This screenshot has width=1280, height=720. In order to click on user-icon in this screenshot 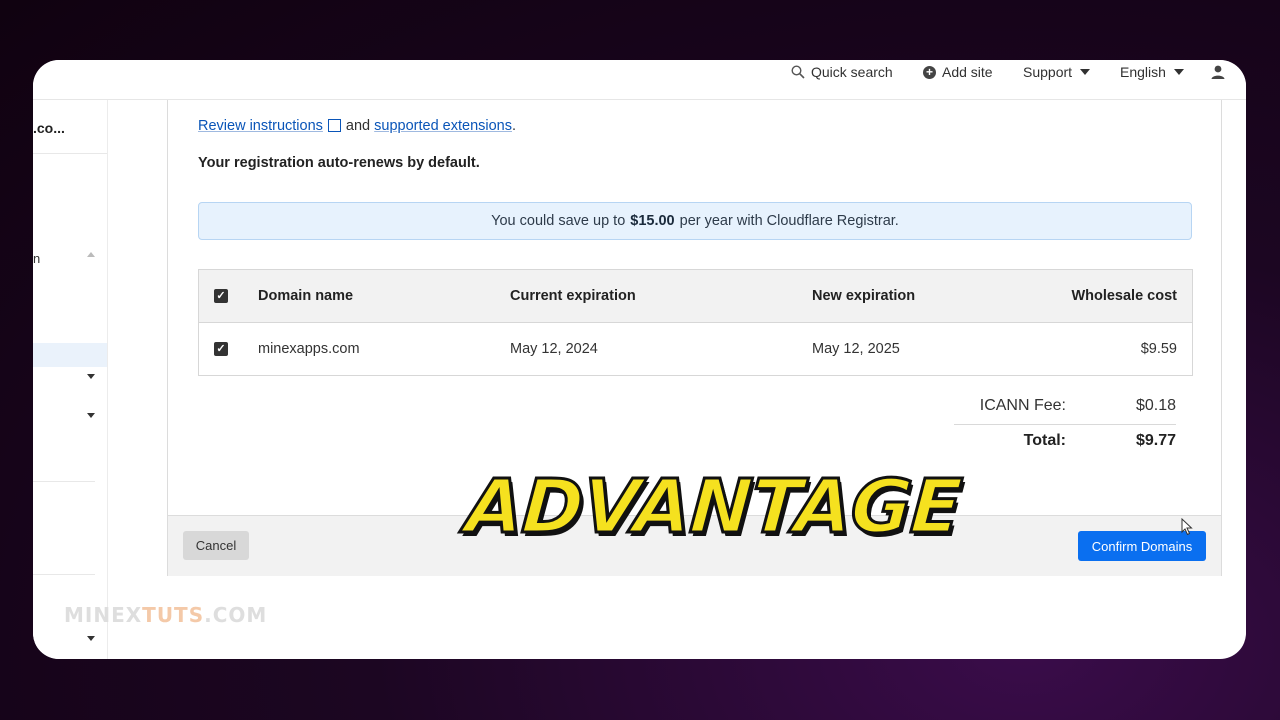, I will do `click(1218, 72)`.